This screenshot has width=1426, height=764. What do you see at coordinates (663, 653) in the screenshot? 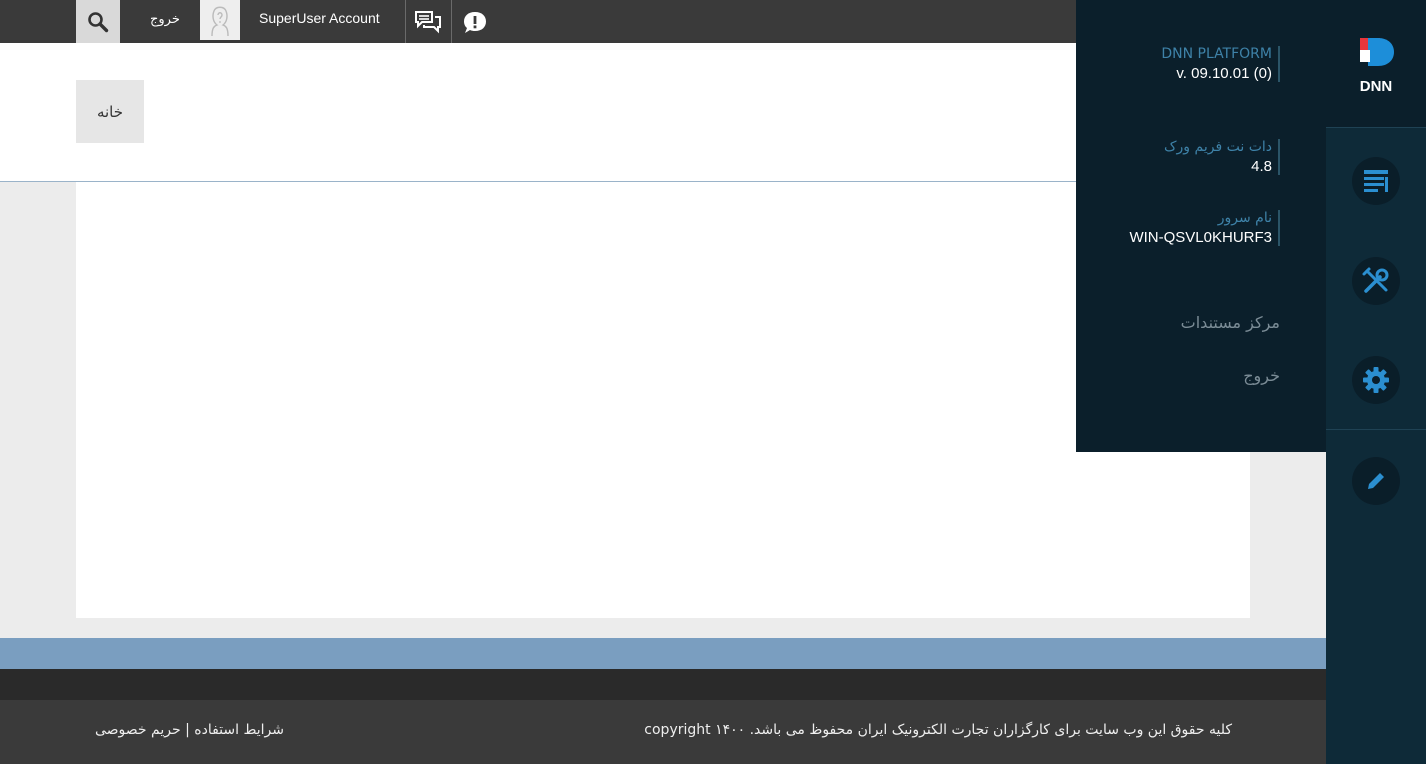
I see `footer-band` at bounding box center [663, 653].